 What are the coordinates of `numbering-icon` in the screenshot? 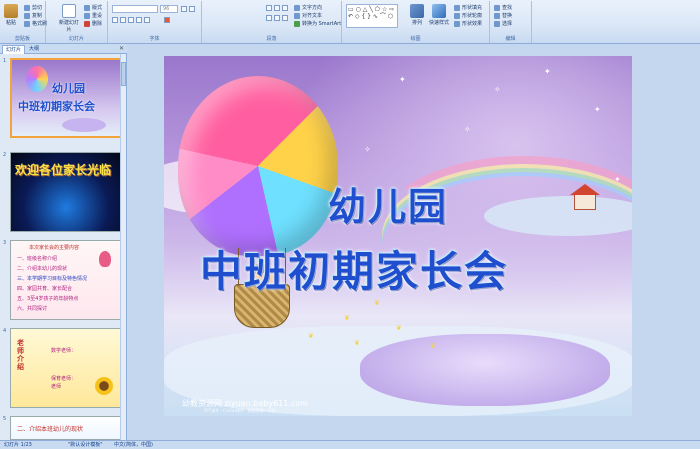 It's located at (277, 8).